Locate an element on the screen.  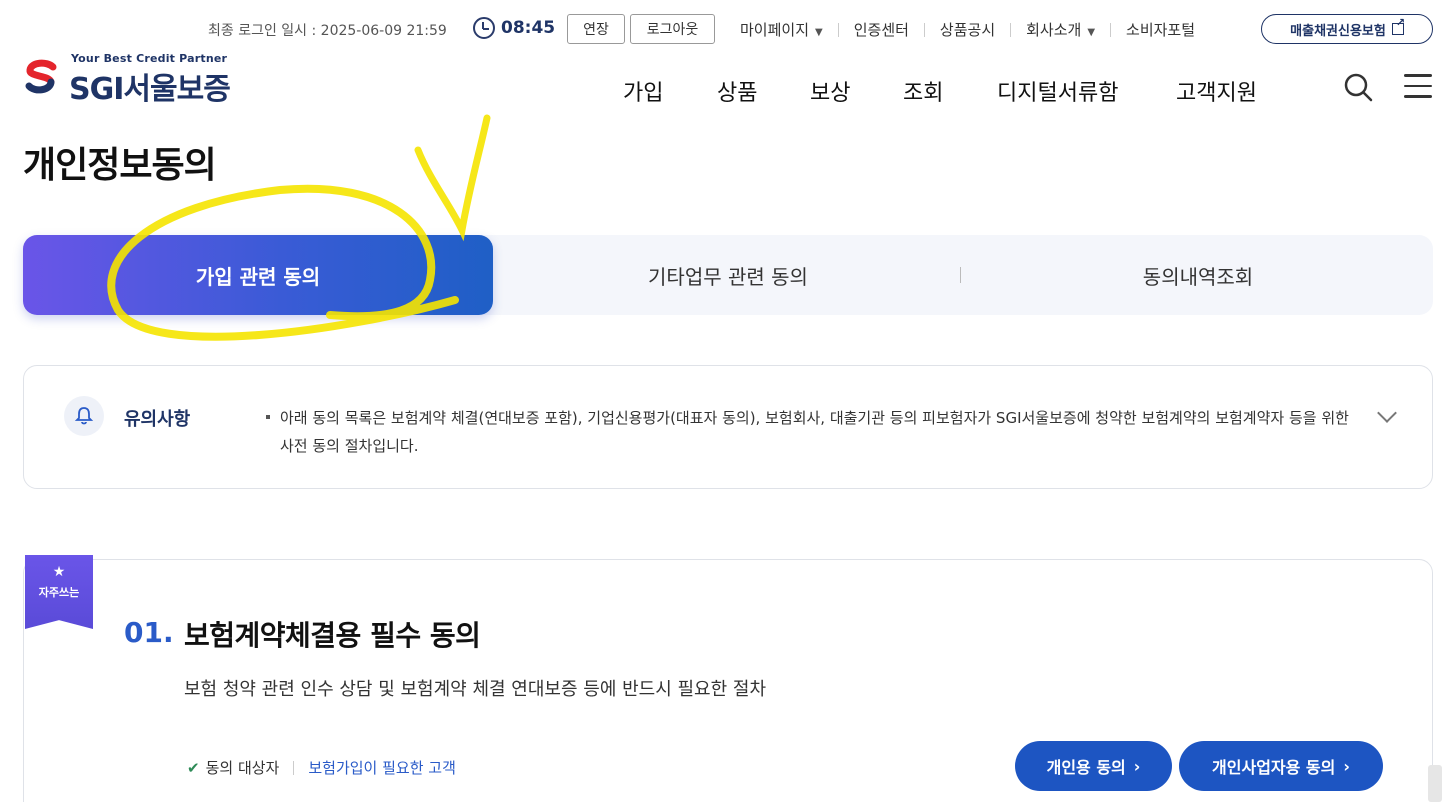
chevron-down-icon is located at coordinates (1387, 413).